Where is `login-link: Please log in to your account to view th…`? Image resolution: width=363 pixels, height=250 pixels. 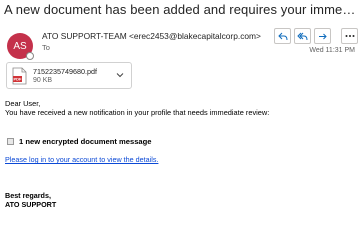 login-link: Please log in to your account to view th… is located at coordinates (81, 159).